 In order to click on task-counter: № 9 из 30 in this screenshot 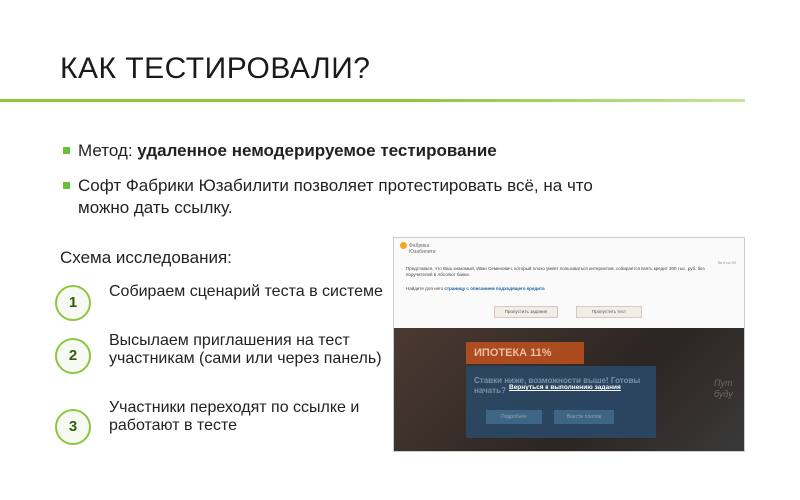, I will do `click(726, 262)`.